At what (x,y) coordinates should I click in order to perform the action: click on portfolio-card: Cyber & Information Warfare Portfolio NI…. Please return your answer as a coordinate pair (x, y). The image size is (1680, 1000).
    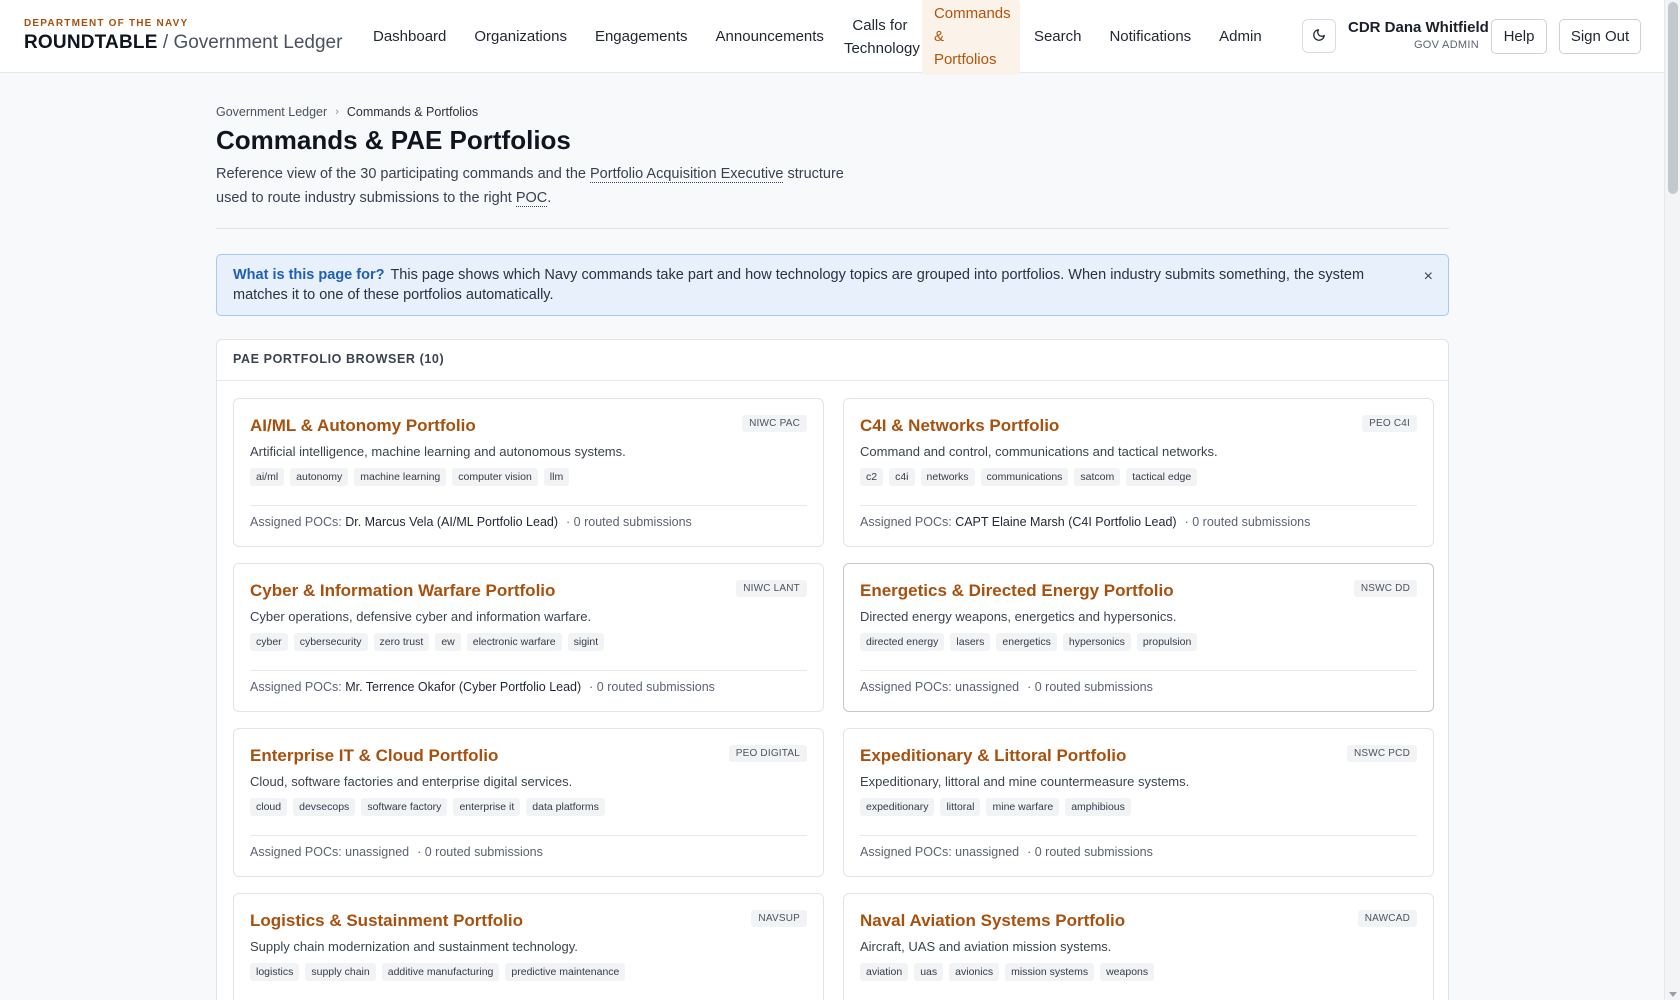
    Looking at the image, I should click on (528, 637).